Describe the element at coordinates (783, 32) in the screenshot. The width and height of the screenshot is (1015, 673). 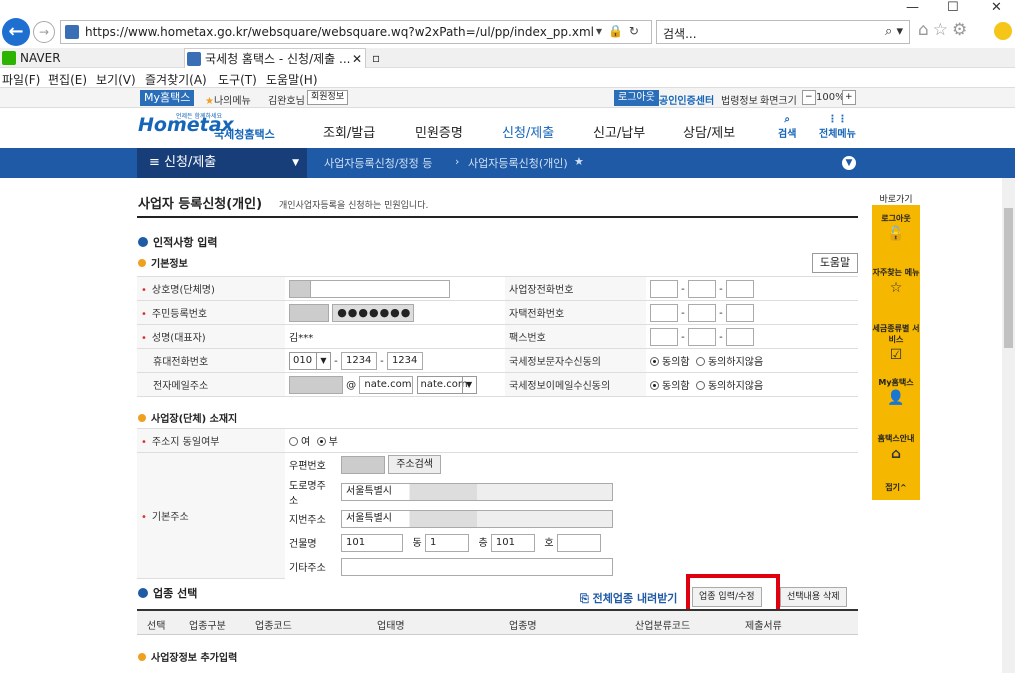
I see `browser-search-input: 검색... ⌕ ▾` at that location.